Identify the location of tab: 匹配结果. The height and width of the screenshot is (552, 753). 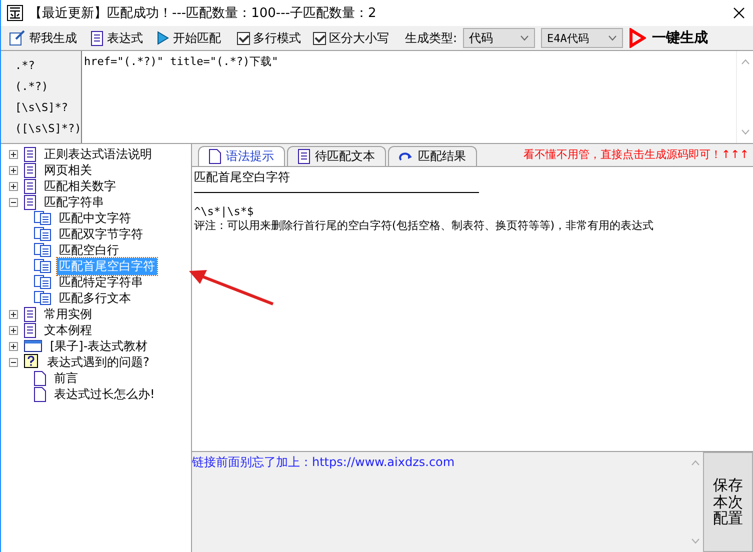
(432, 156).